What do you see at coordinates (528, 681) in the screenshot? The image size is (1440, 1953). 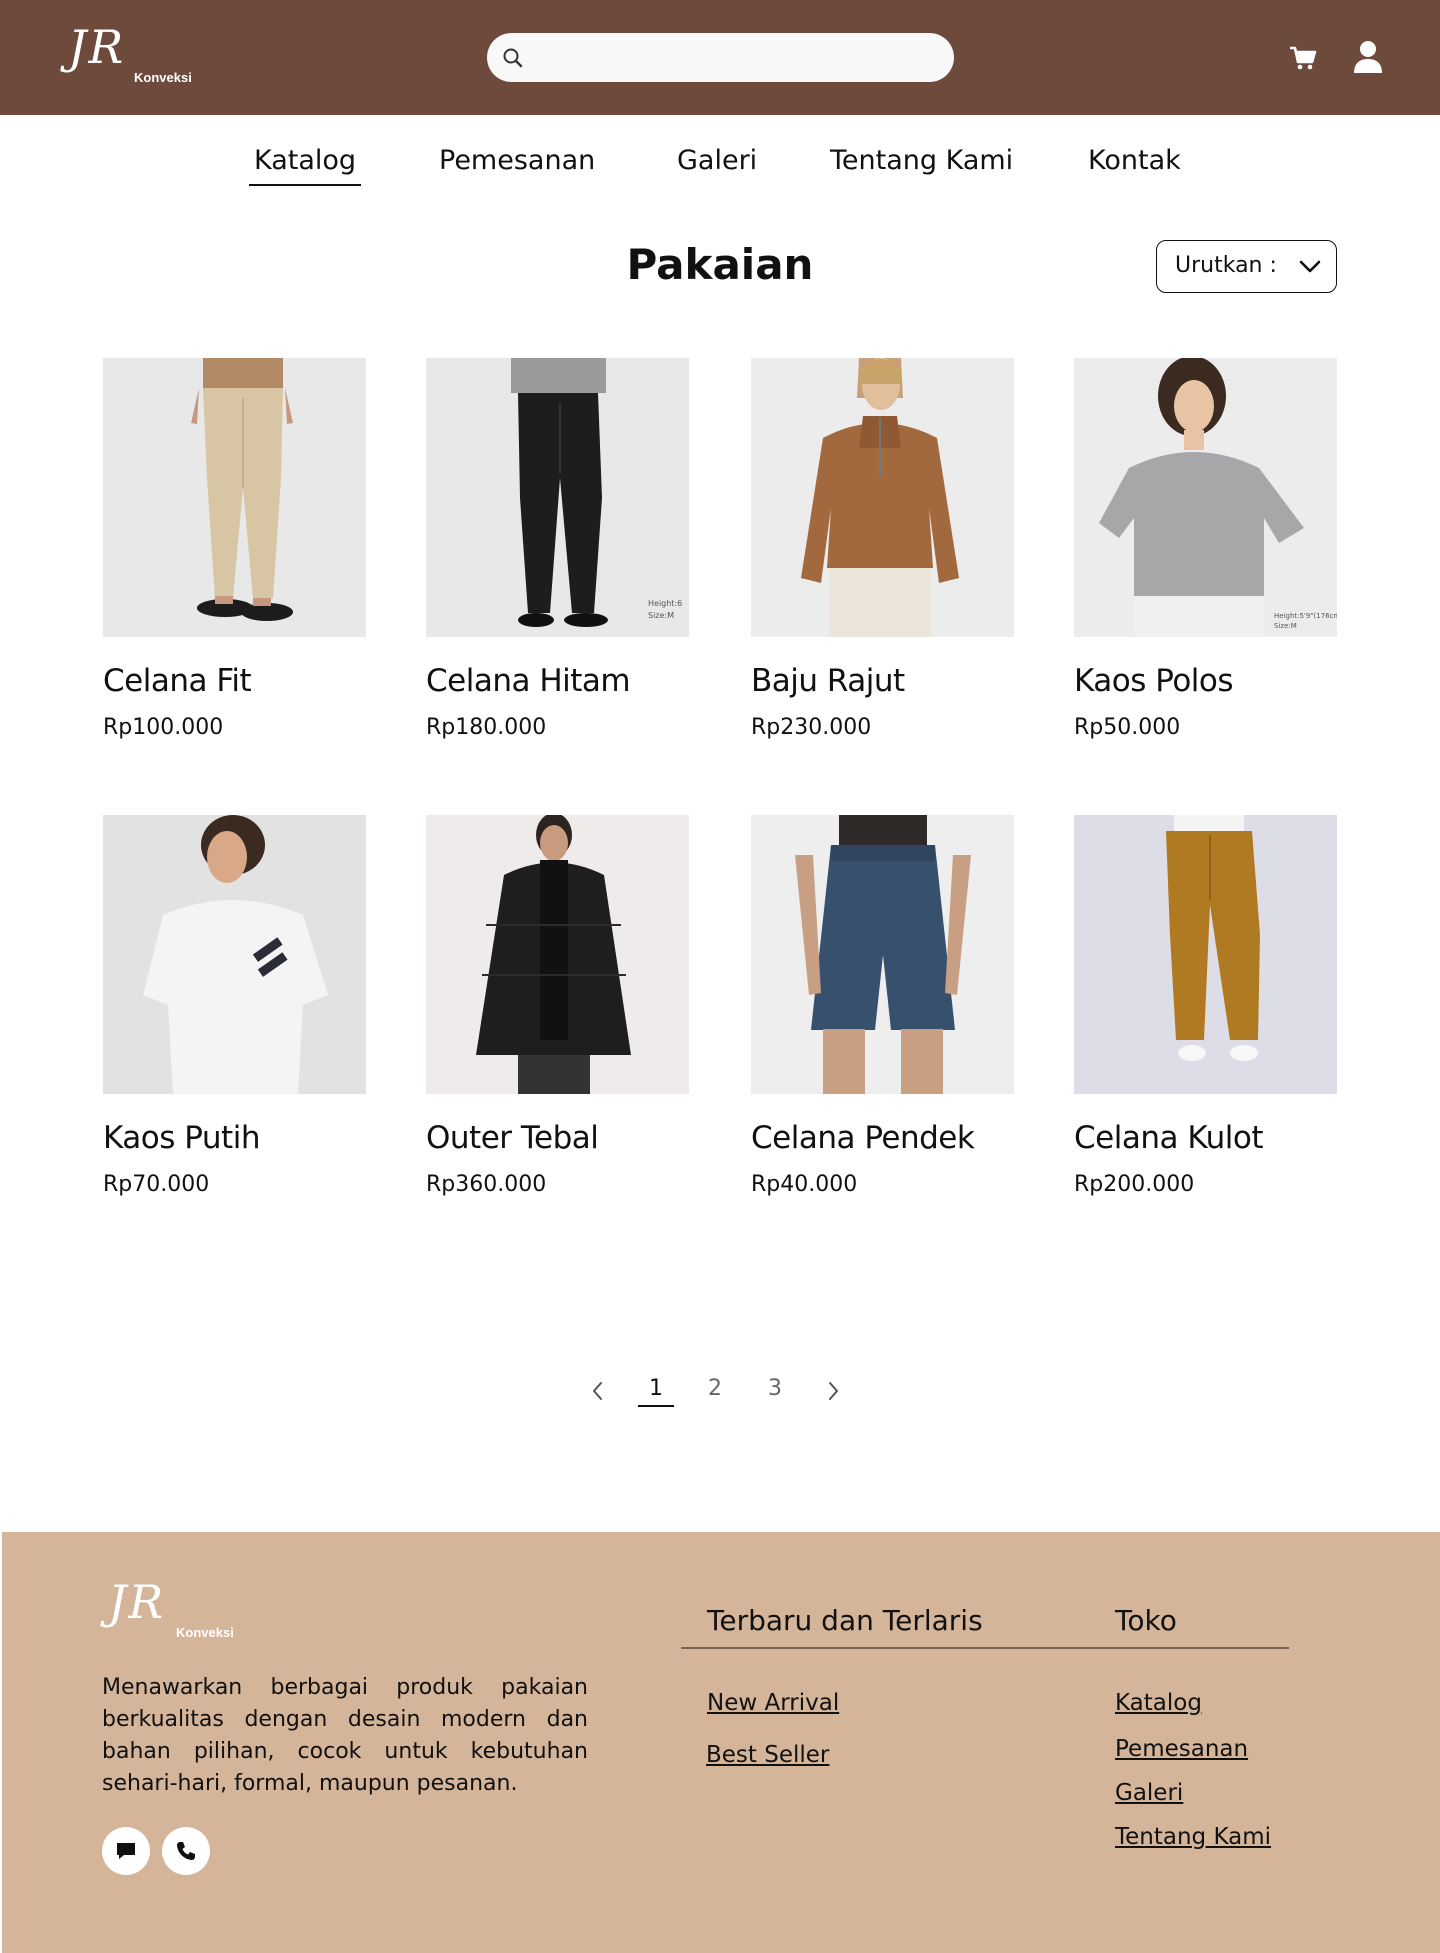 I see `product-name: Celana Hitam` at bounding box center [528, 681].